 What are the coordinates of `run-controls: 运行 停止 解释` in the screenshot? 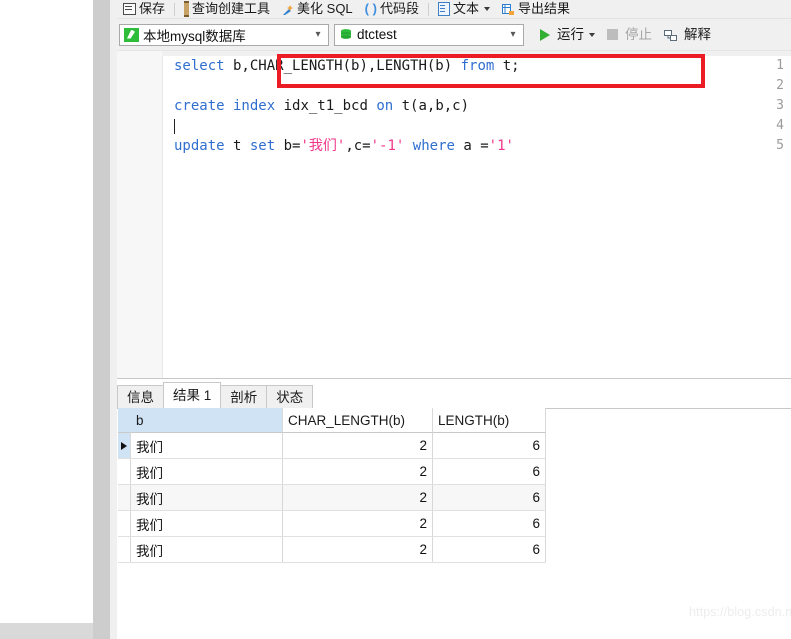 It's located at (625, 35).